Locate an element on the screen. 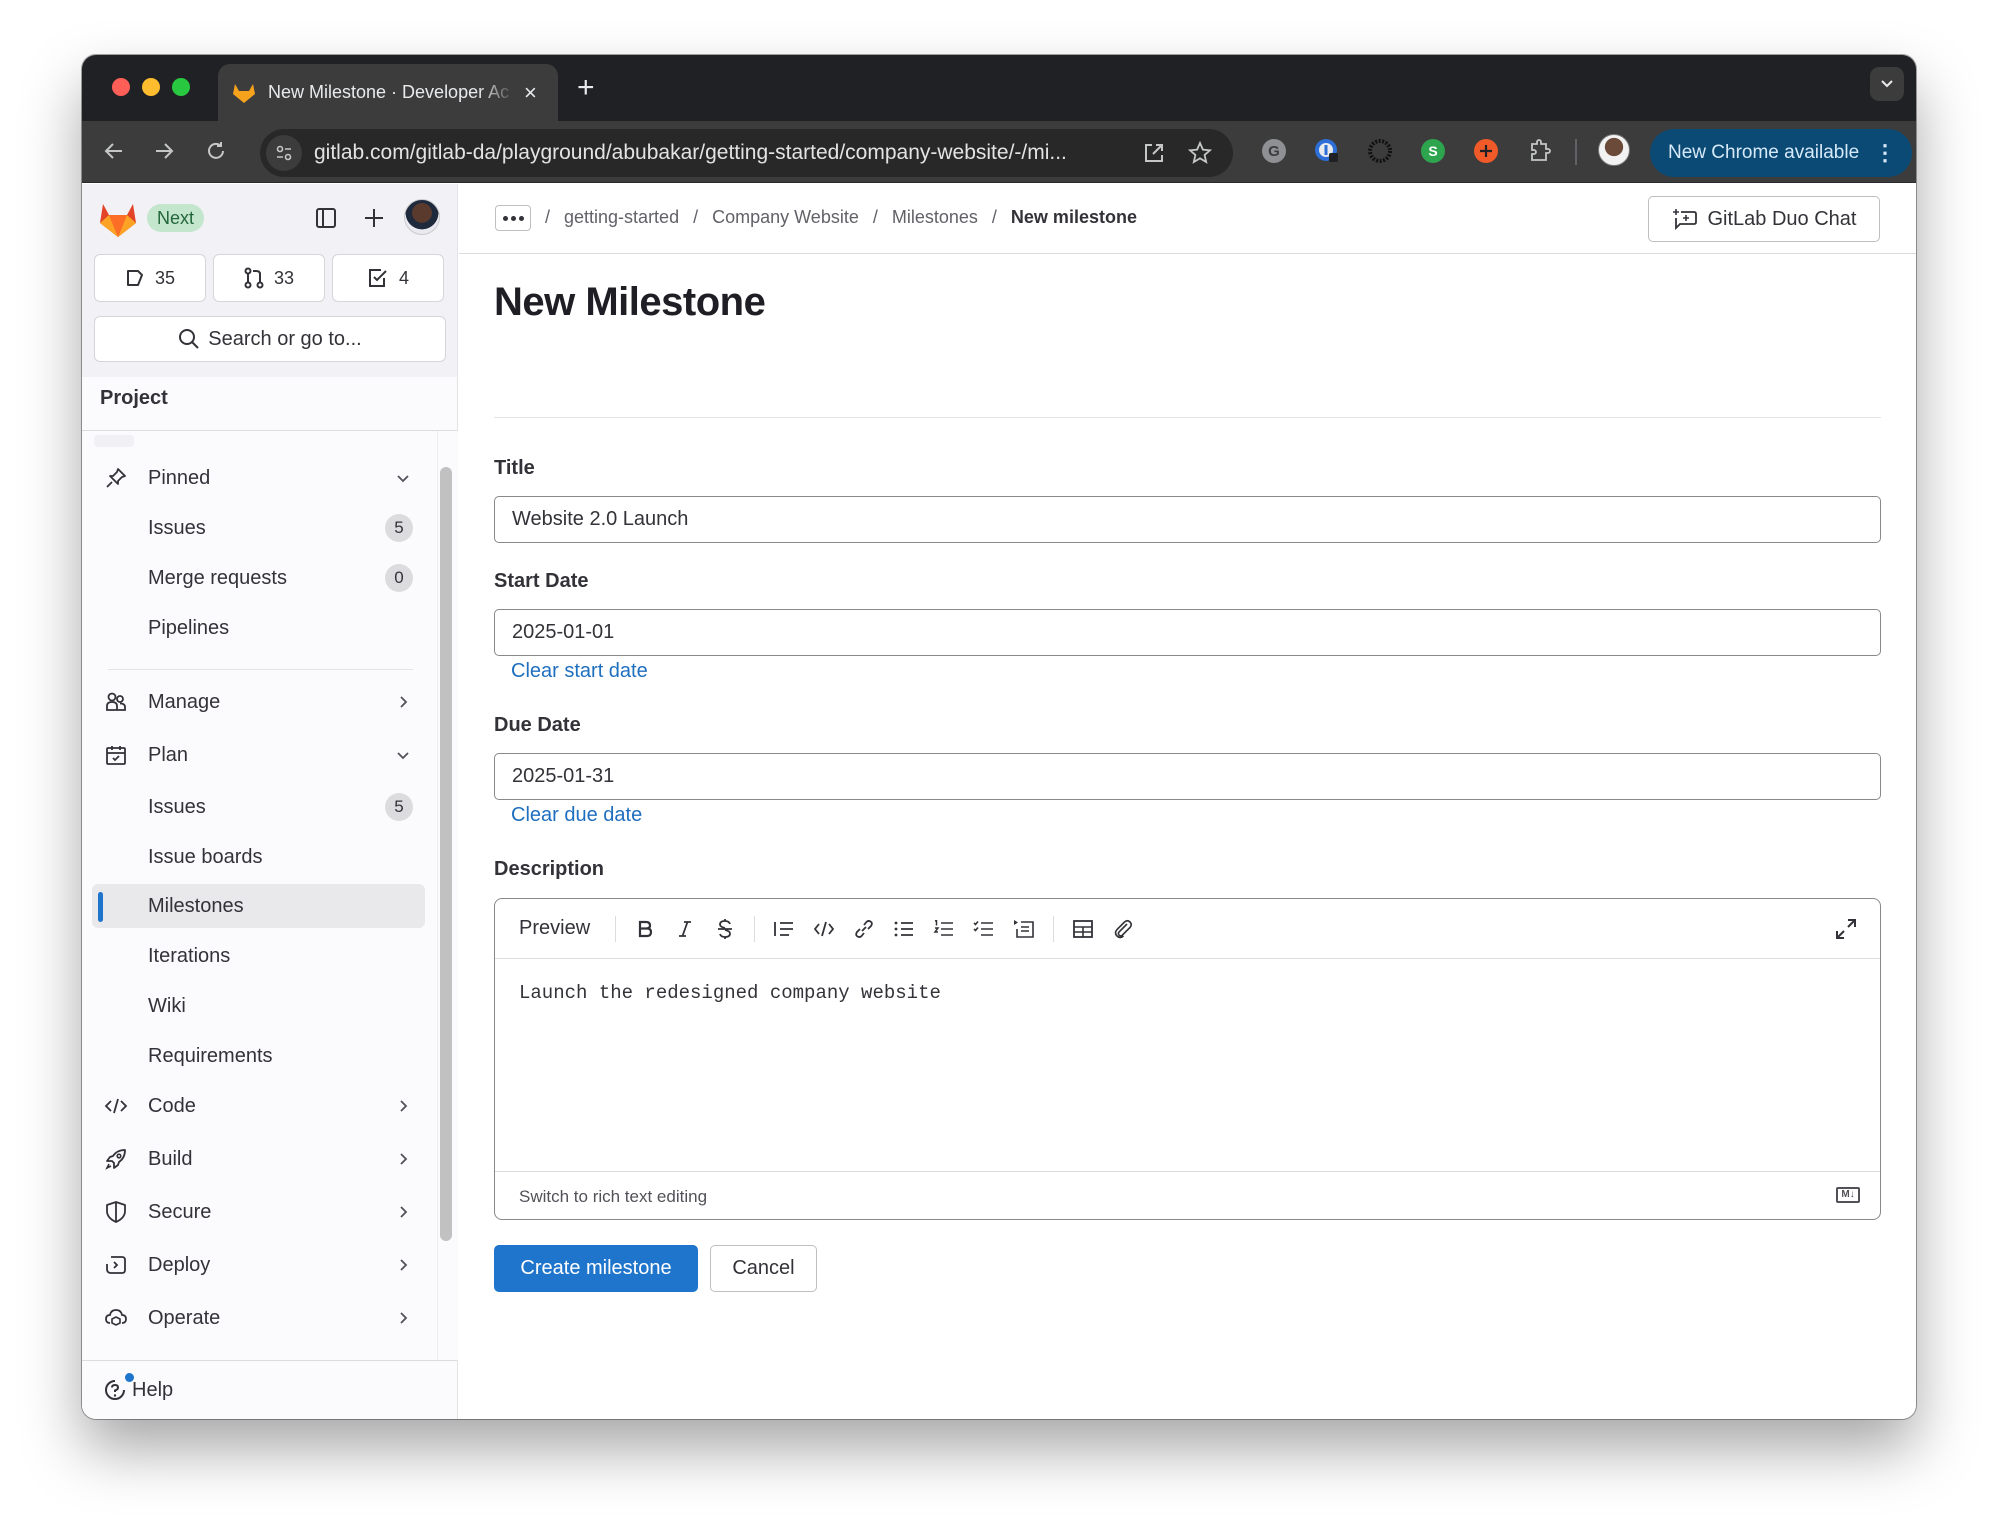 This screenshot has height=1527, width=1999. quote-button is located at coordinates (784, 929).